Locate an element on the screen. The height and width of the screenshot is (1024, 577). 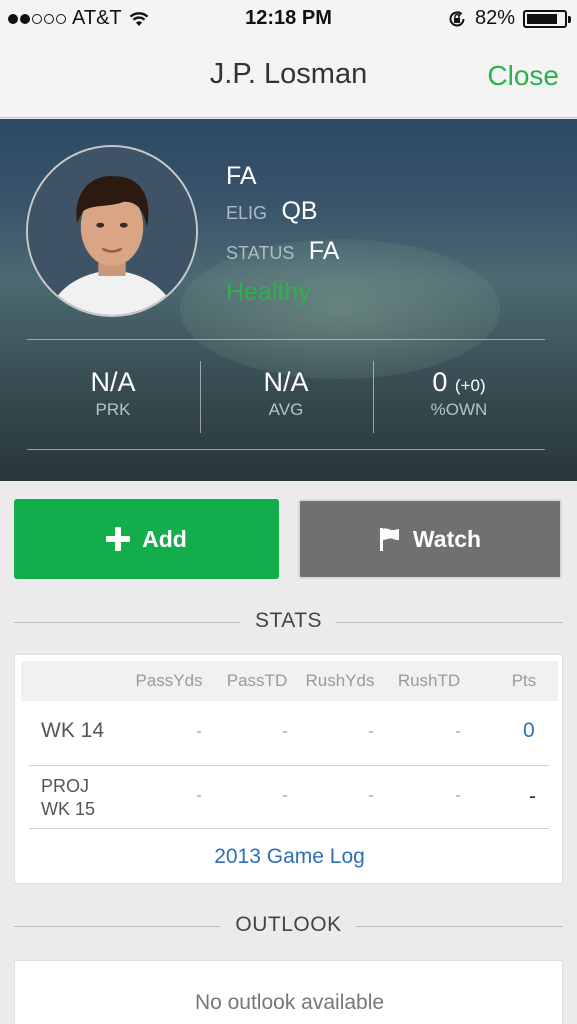
close-button: Close is located at coordinates (523, 76).